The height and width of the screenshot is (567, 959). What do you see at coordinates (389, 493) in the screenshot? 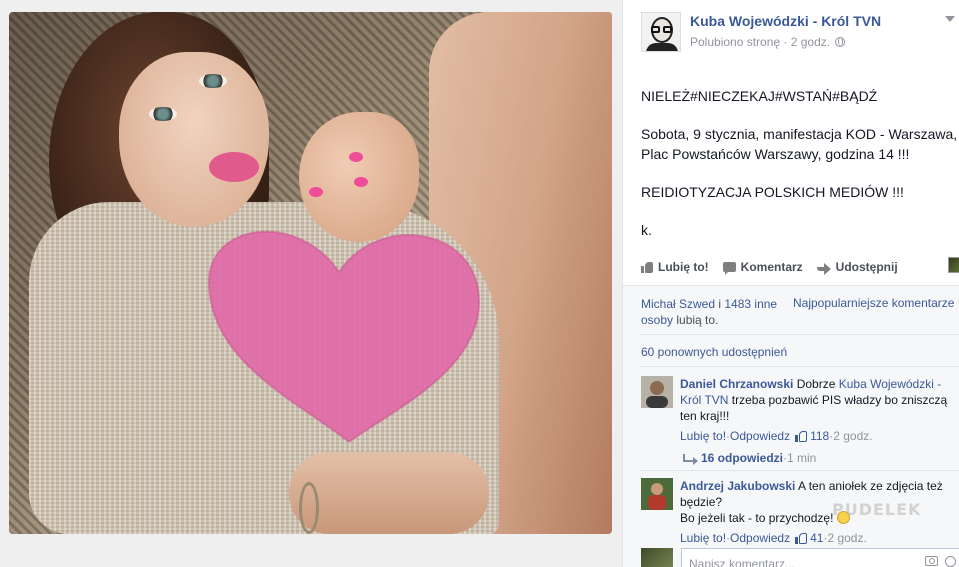
I see `photo-arm` at bounding box center [389, 493].